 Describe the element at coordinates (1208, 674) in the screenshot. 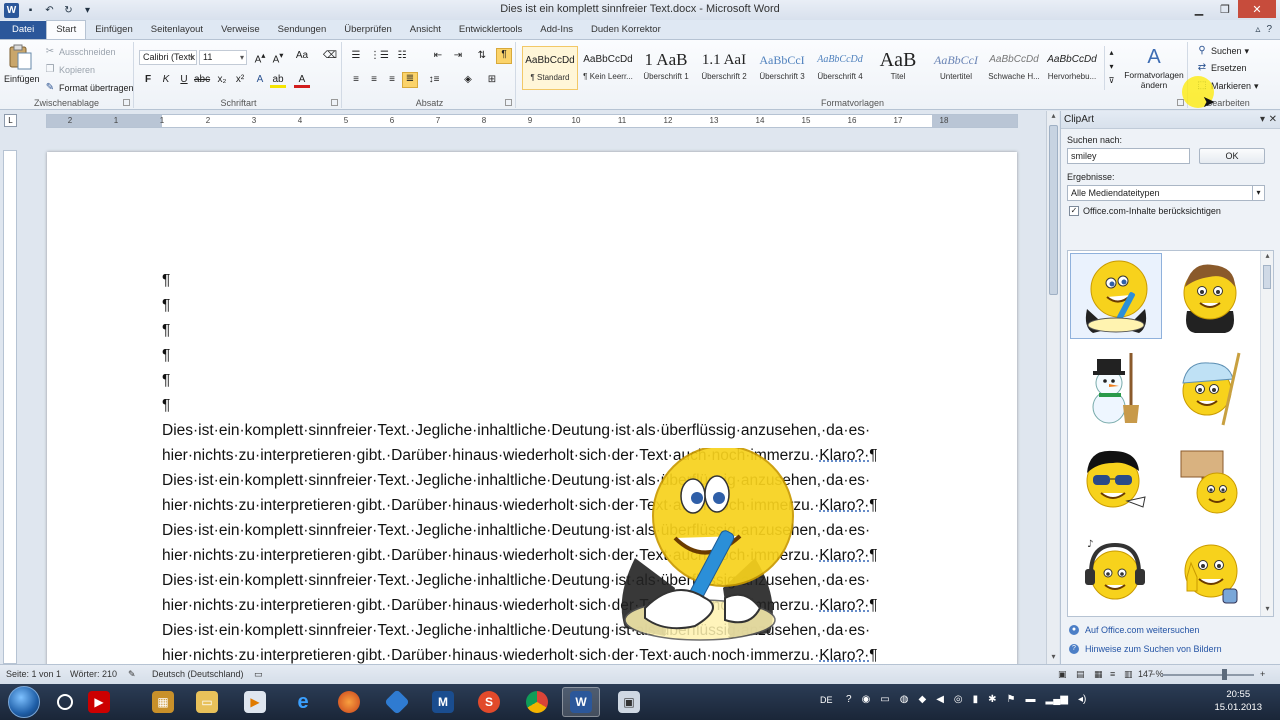

I see `zoom-slider` at that location.